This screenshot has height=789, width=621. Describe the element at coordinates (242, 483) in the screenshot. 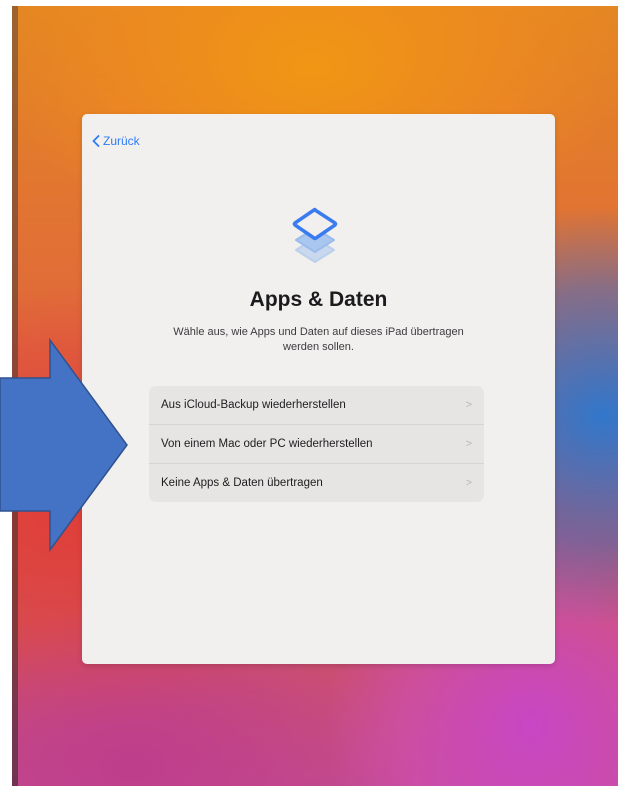

I see `option-label: Keine Apps & Daten übertragen` at that location.